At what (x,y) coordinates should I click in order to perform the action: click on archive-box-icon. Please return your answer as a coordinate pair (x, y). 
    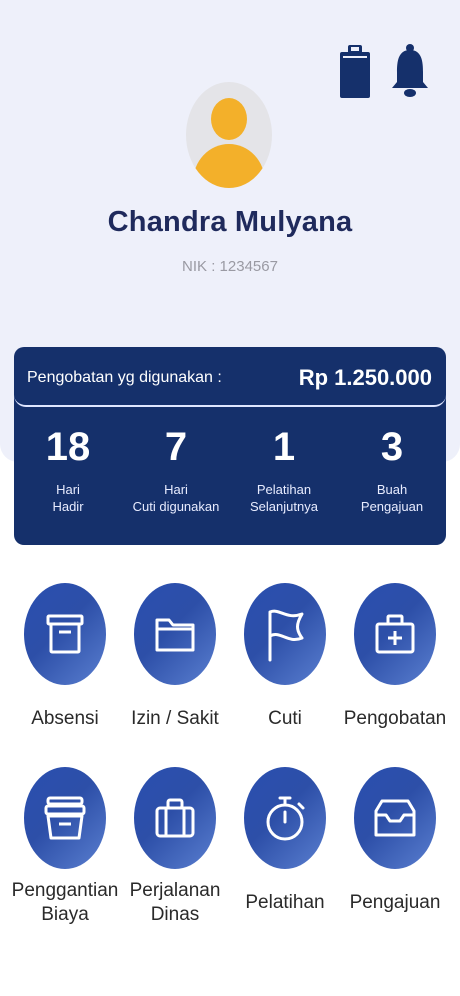
    Looking at the image, I should click on (65, 634).